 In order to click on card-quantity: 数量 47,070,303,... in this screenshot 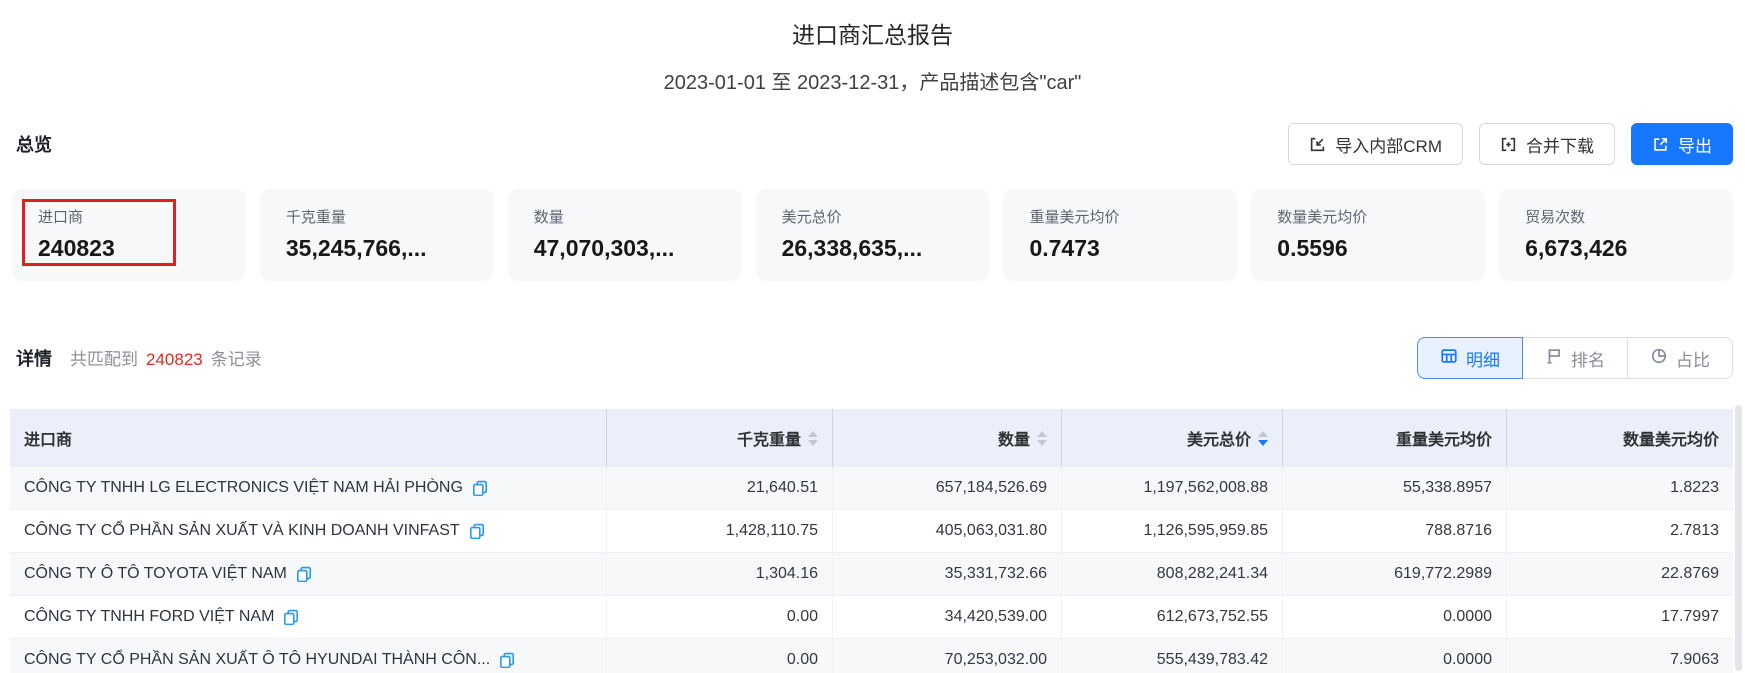, I will do `click(624, 235)`.